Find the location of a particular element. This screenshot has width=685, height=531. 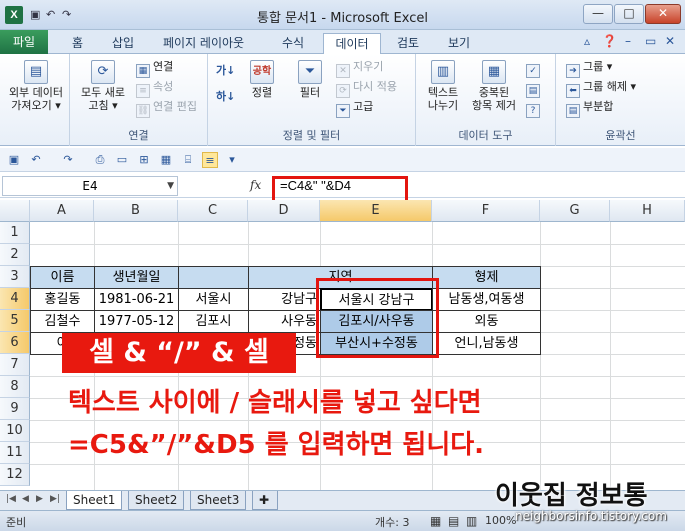

maximize-button: □ is located at coordinates (629, 14).